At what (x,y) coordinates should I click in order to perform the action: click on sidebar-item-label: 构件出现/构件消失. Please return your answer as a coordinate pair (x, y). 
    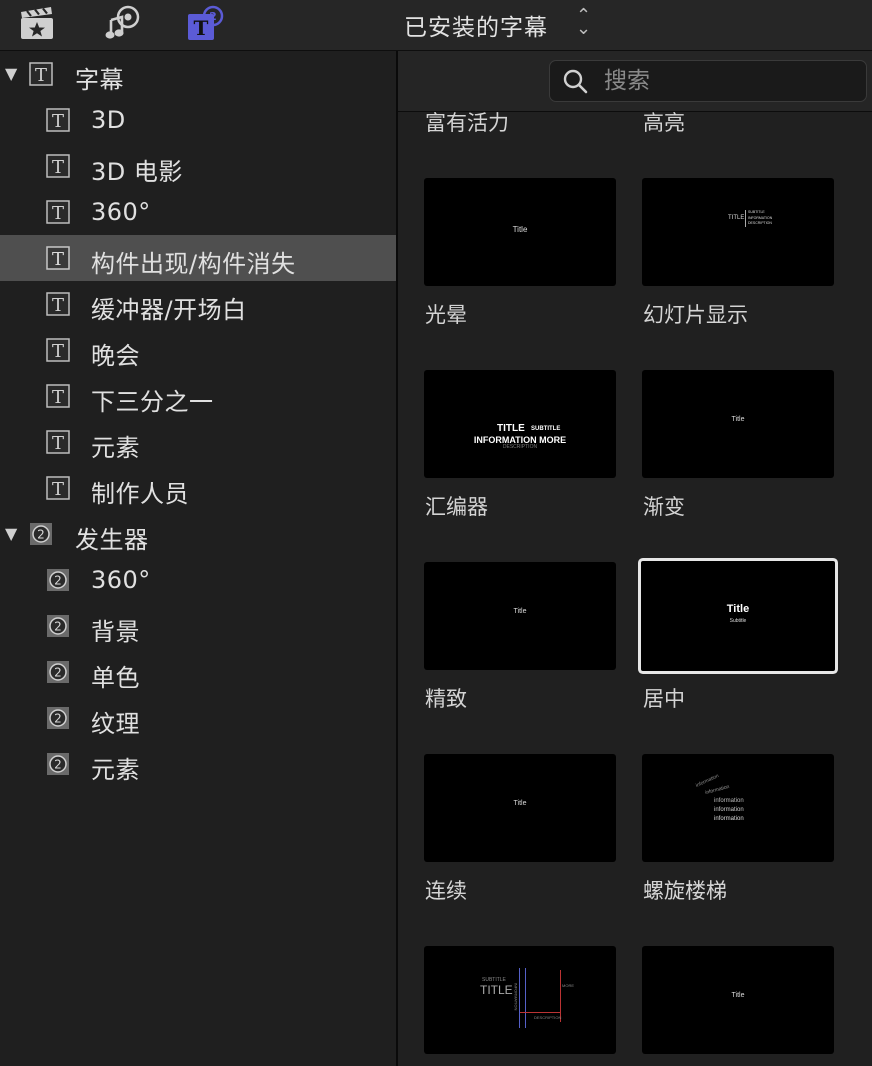
    Looking at the image, I should click on (193, 264).